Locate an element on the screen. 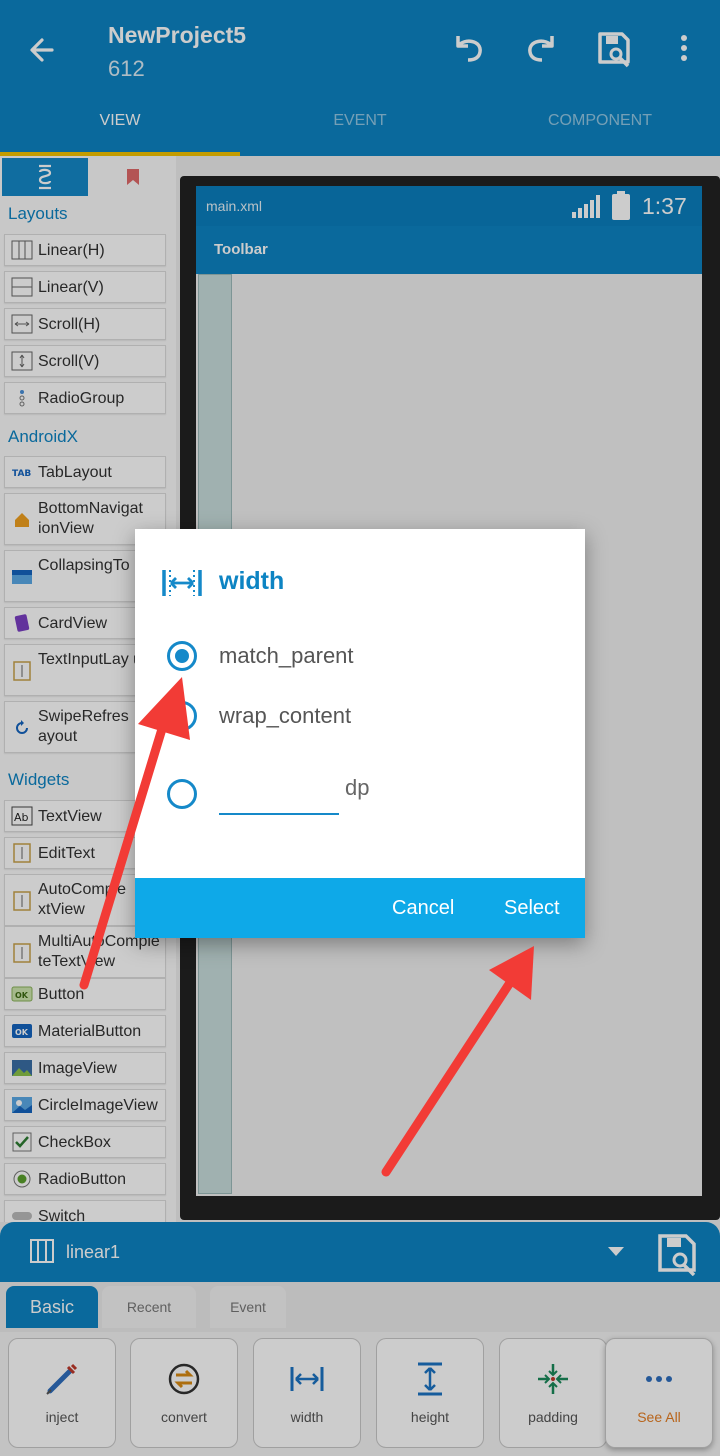 This screenshot has height=1456, width=720. radio-custom-dp is located at coordinates (182, 794).